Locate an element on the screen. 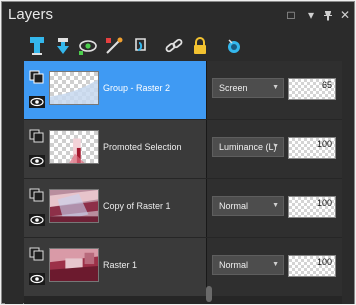 This screenshot has height=305, width=356. adjustment-layer-icon is located at coordinates (114, 46).